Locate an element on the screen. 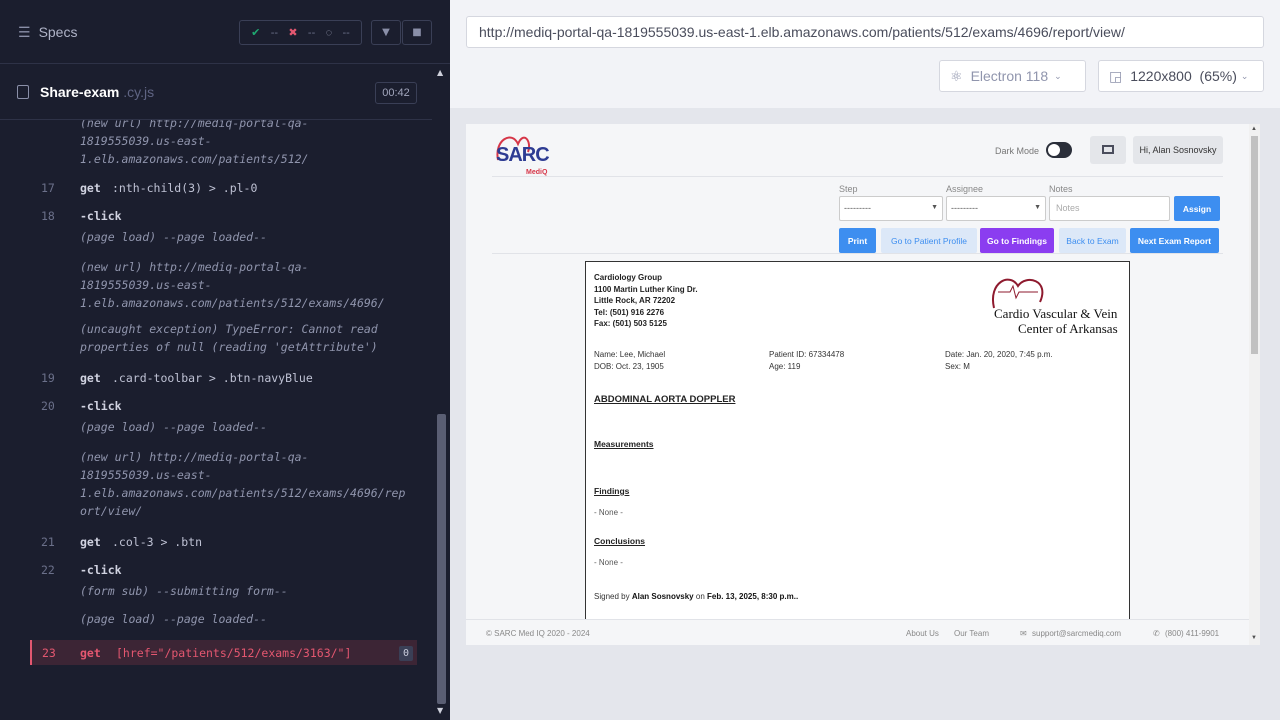 The width and height of the screenshot is (1280, 720). browser-selector: ⚛ Electron 118 ⌄ is located at coordinates (1012, 76).